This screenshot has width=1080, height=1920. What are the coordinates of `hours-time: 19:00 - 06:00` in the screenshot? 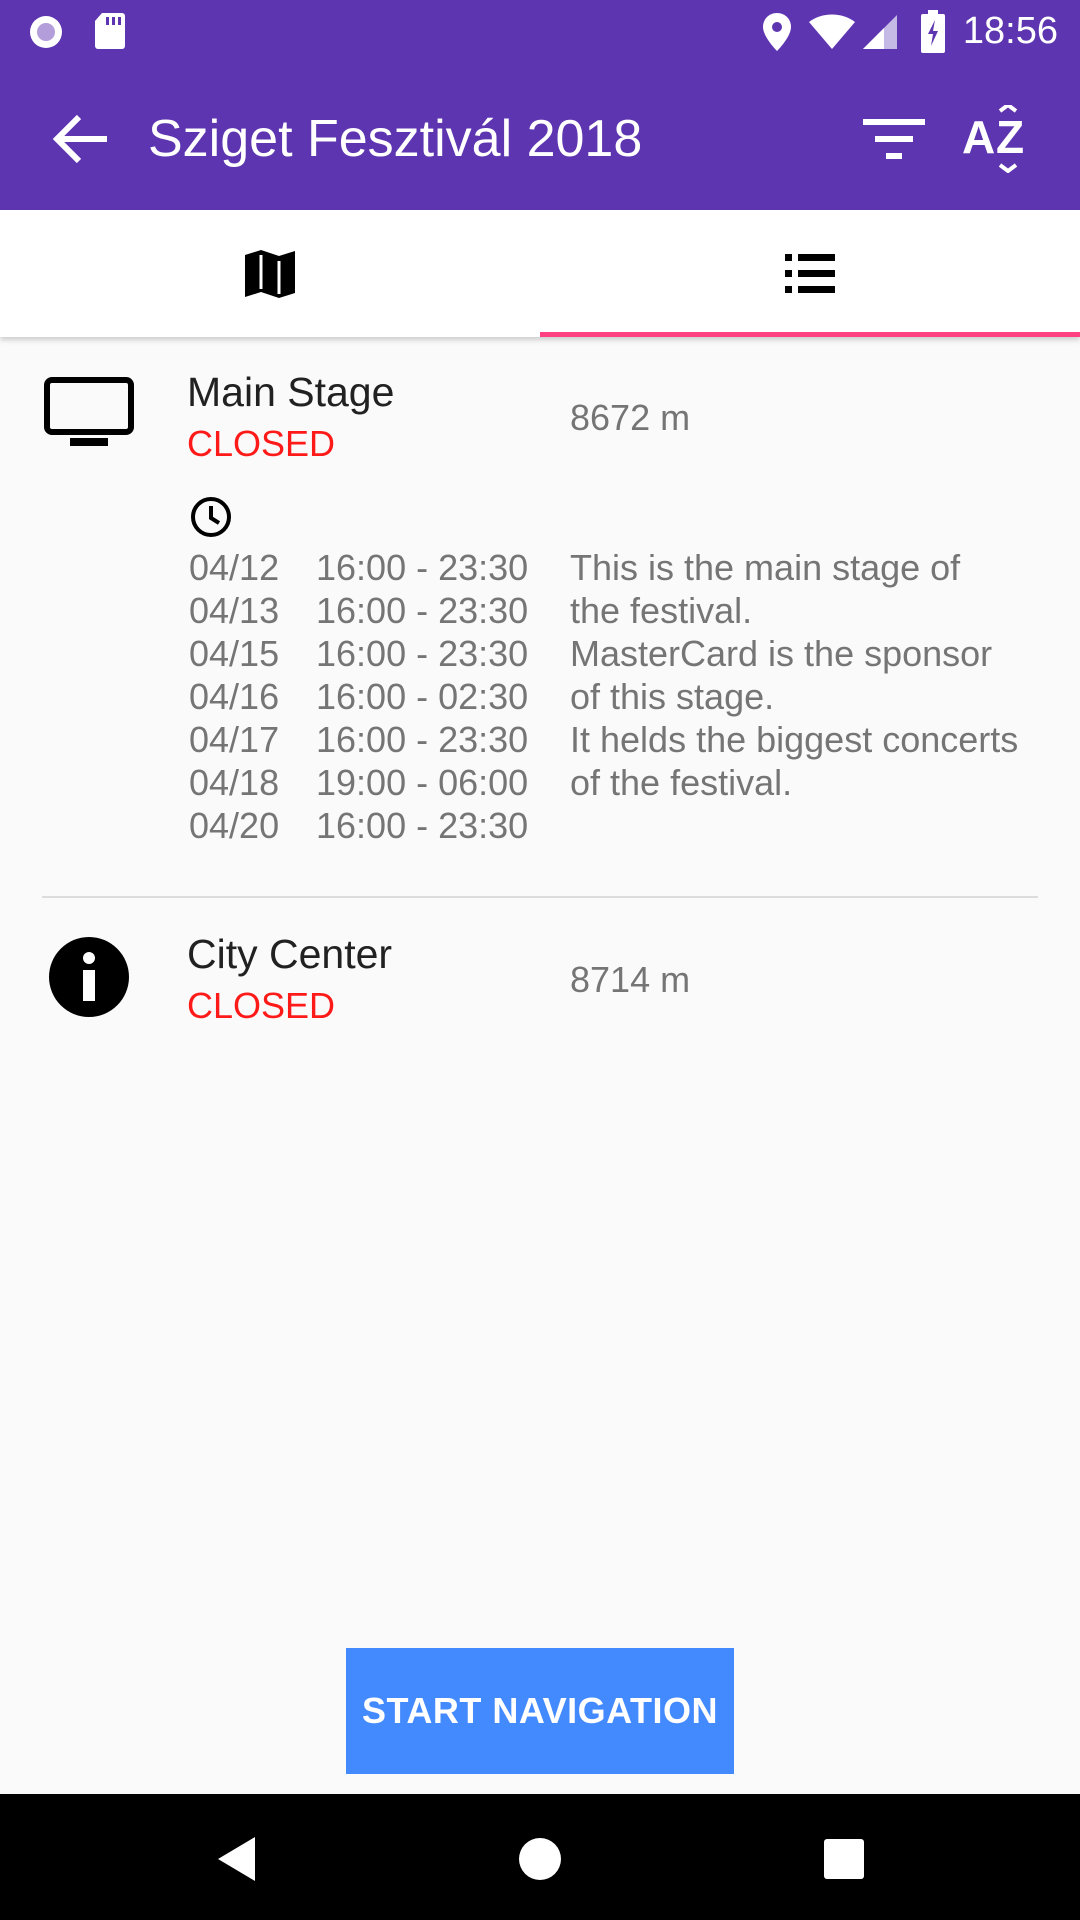 It's located at (422, 782).